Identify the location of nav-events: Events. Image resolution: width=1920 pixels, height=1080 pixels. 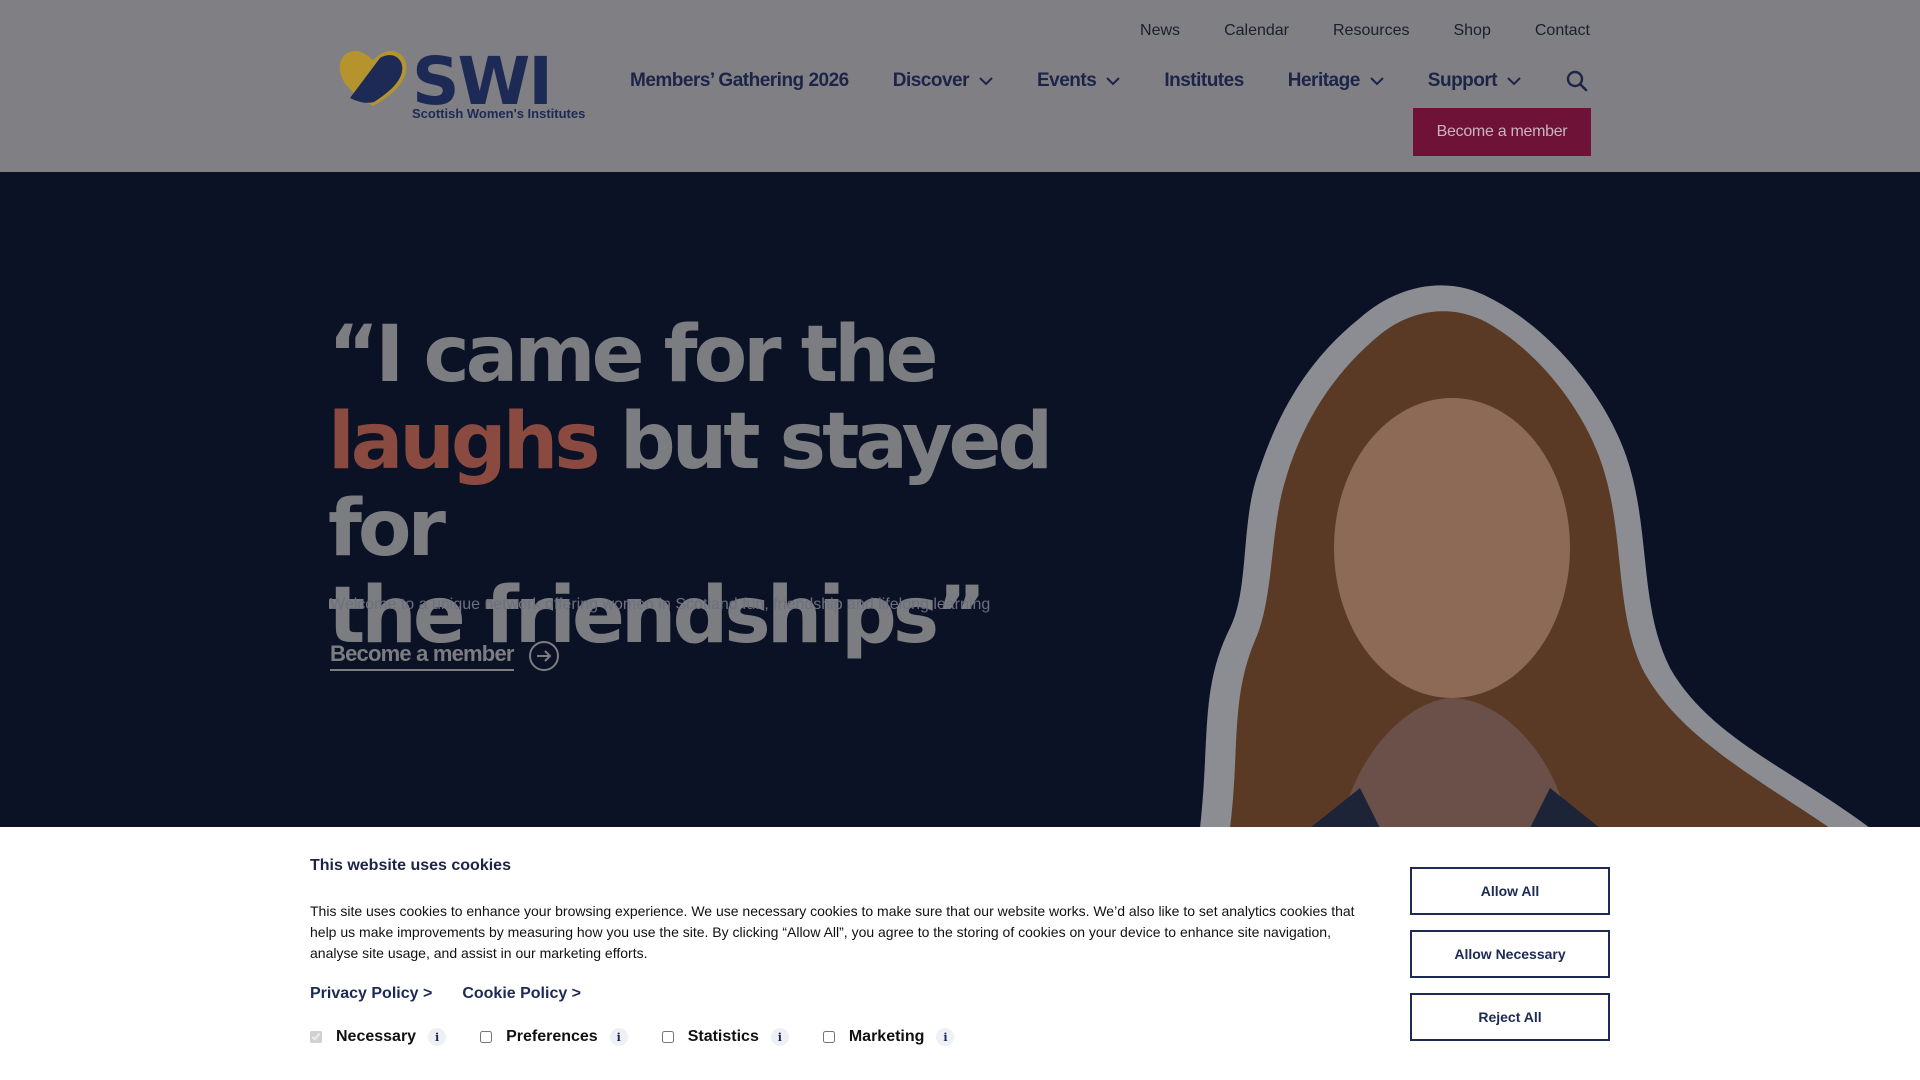
(1079, 81).